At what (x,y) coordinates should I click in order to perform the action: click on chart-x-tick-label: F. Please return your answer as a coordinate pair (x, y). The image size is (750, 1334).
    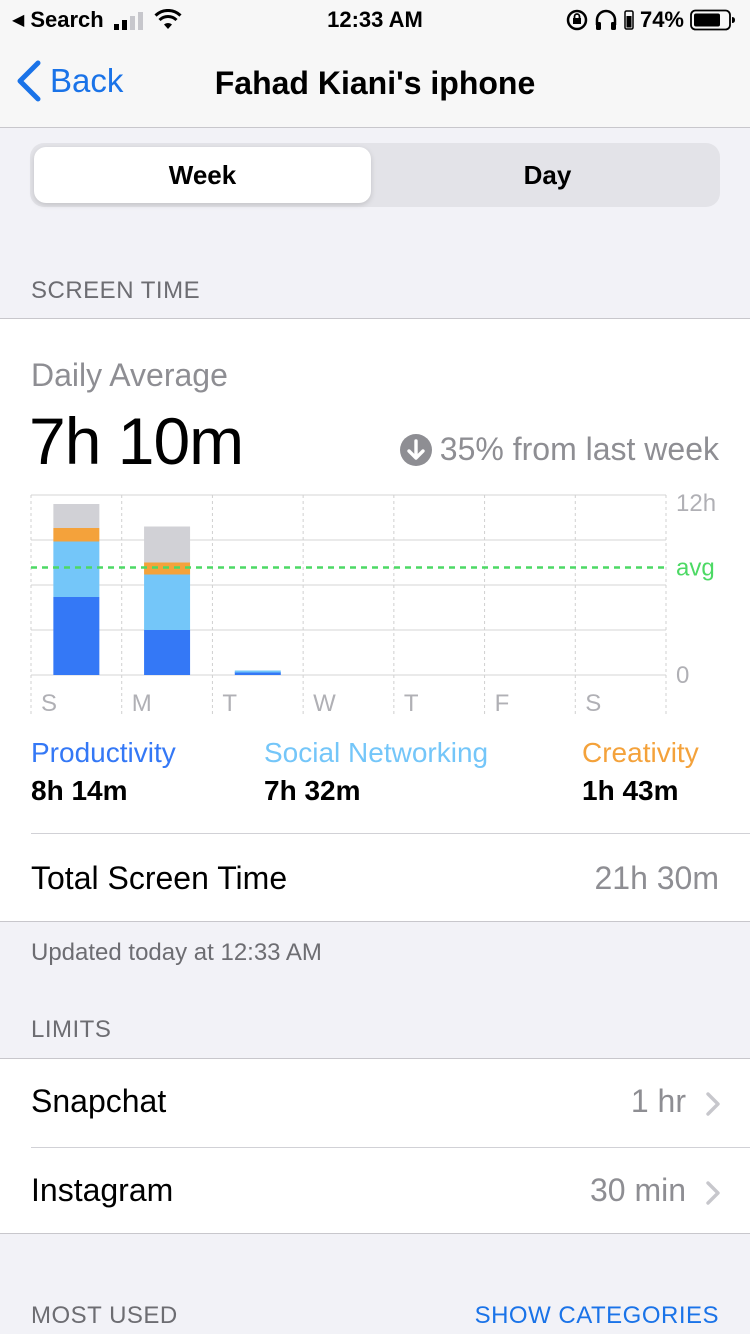
    Looking at the image, I should click on (502, 703).